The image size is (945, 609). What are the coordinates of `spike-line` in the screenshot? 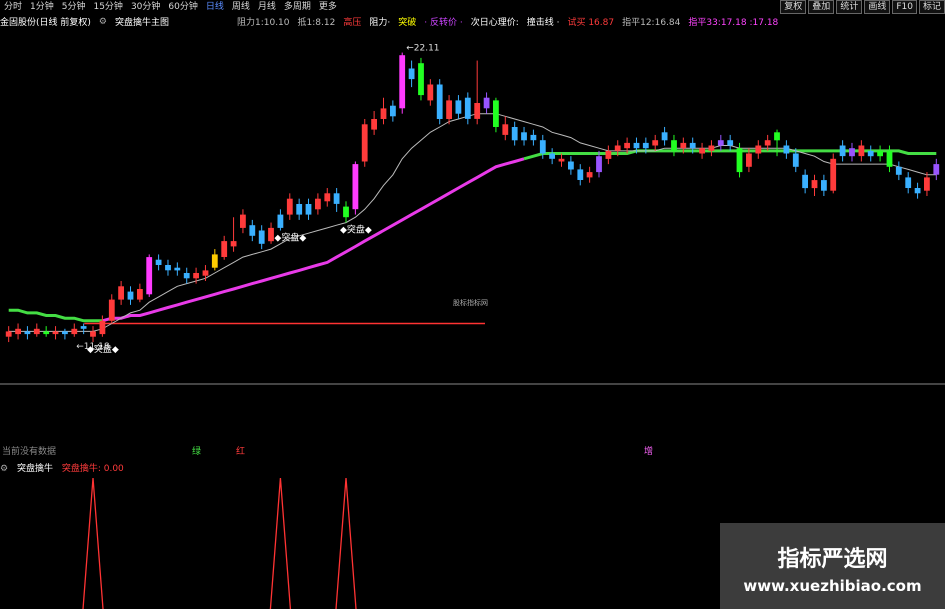 It's located at (280, 543).